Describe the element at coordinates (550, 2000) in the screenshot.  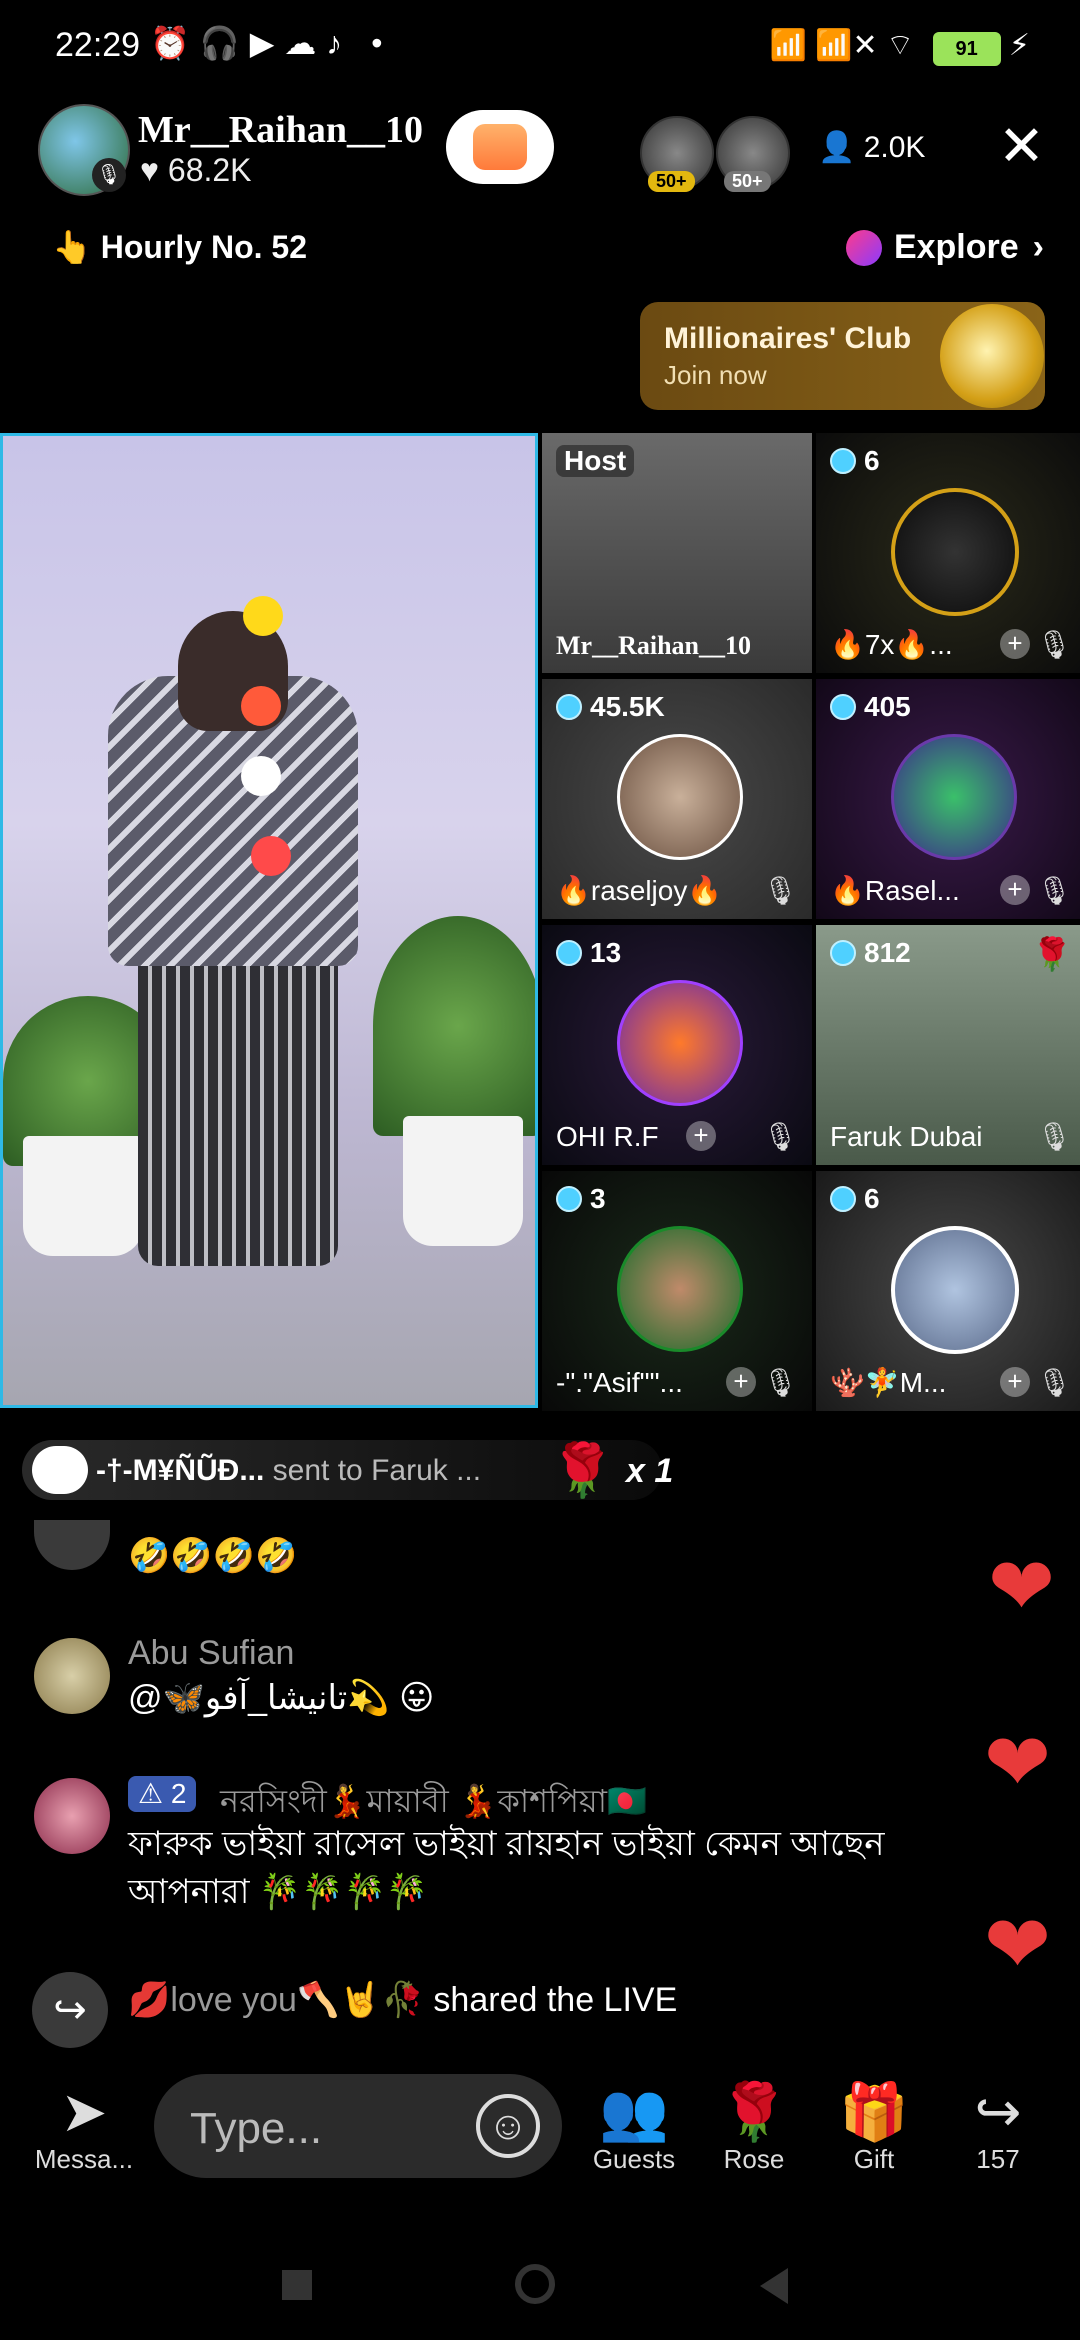
I see `share-text: shared the LIVE` at that location.